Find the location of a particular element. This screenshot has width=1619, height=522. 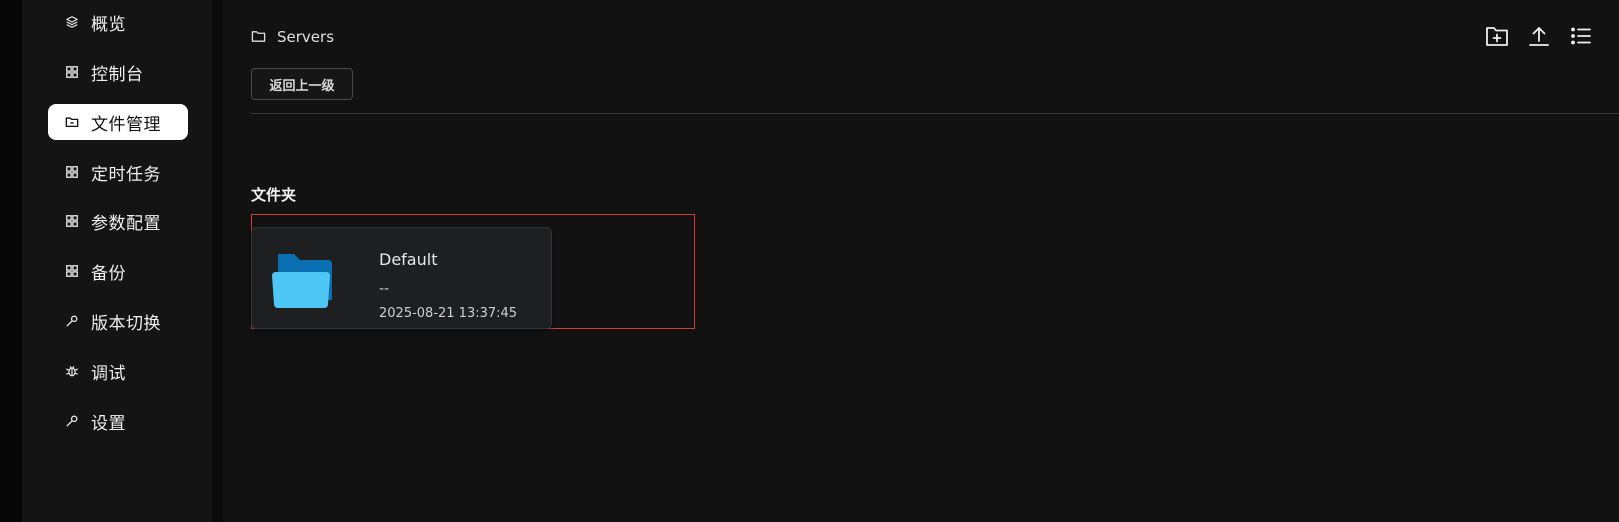

sidebar-item-overview: 概览 is located at coordinates (118, 22).